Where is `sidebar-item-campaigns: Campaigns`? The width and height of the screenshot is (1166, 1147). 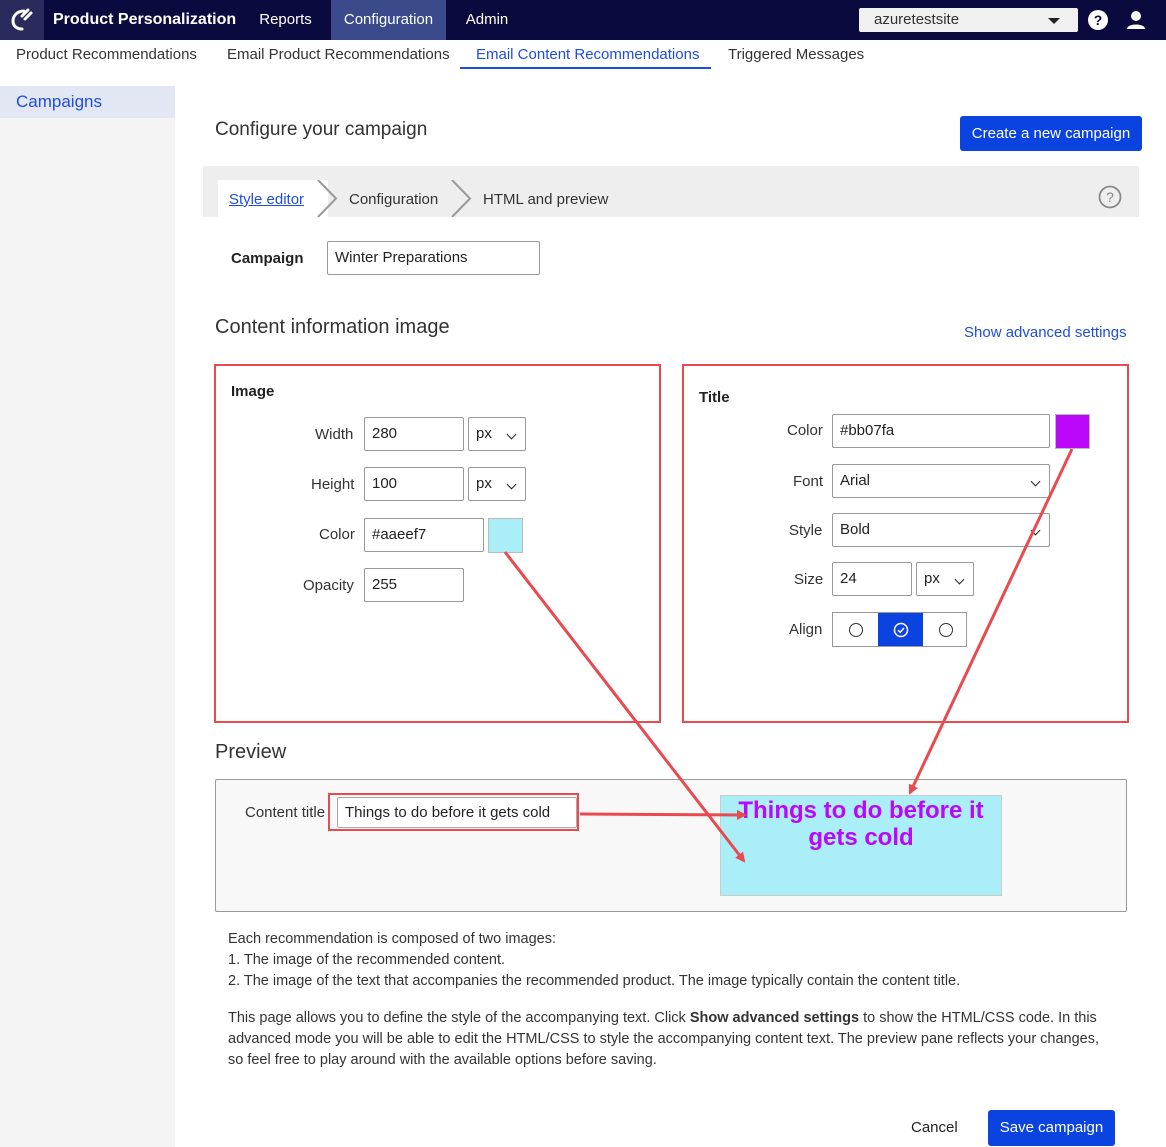
sidebar-item-campaigns: Campaigns is located at coordinates (87, 102).